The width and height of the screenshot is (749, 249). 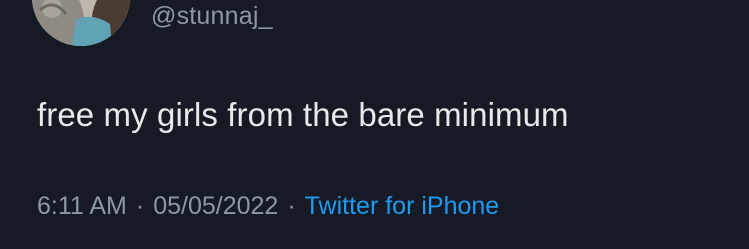 What do you see at coordinates (303, 114) in the screenshot?
I see `tweet-text: free my girls from the bare minimum` at bounding box center [303, 114].